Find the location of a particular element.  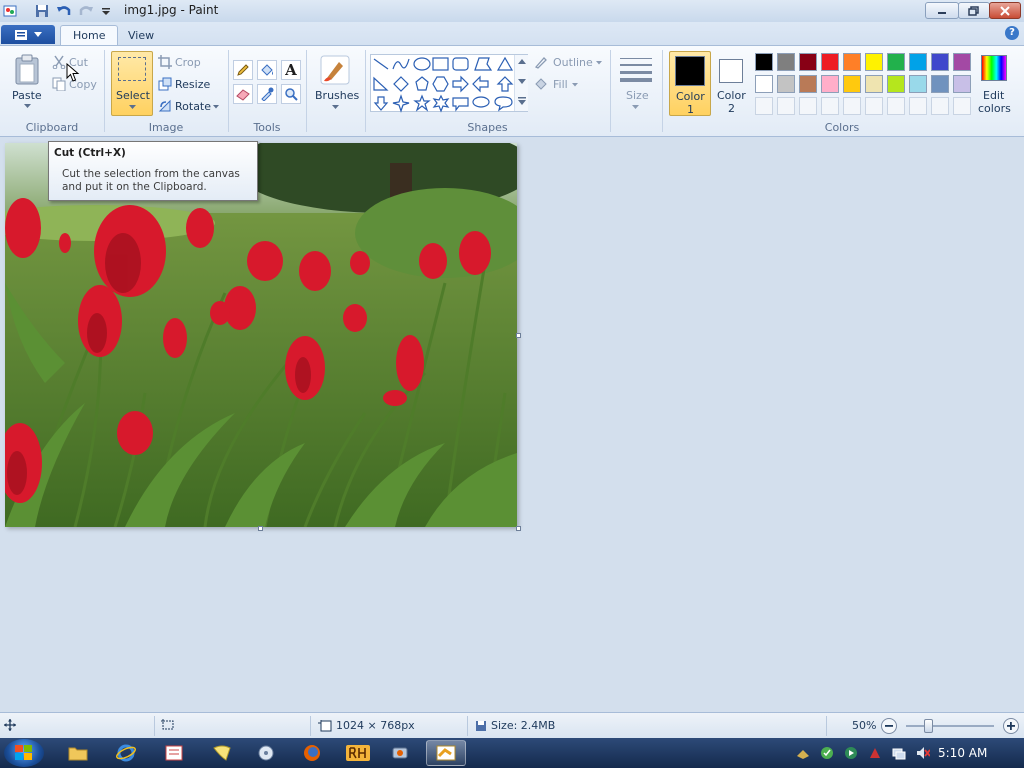

color2-button: Color 2 is located at coordinates (732, 83).